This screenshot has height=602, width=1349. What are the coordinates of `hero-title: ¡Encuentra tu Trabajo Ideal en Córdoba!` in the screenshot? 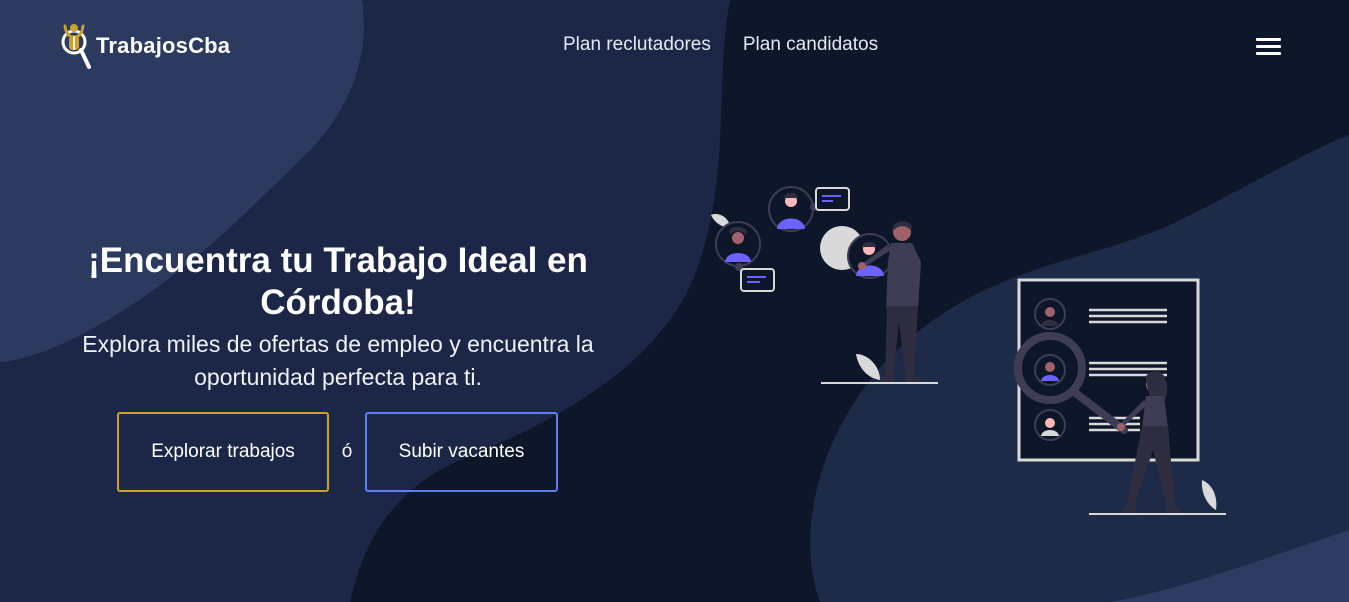 It's located at (338, 281).